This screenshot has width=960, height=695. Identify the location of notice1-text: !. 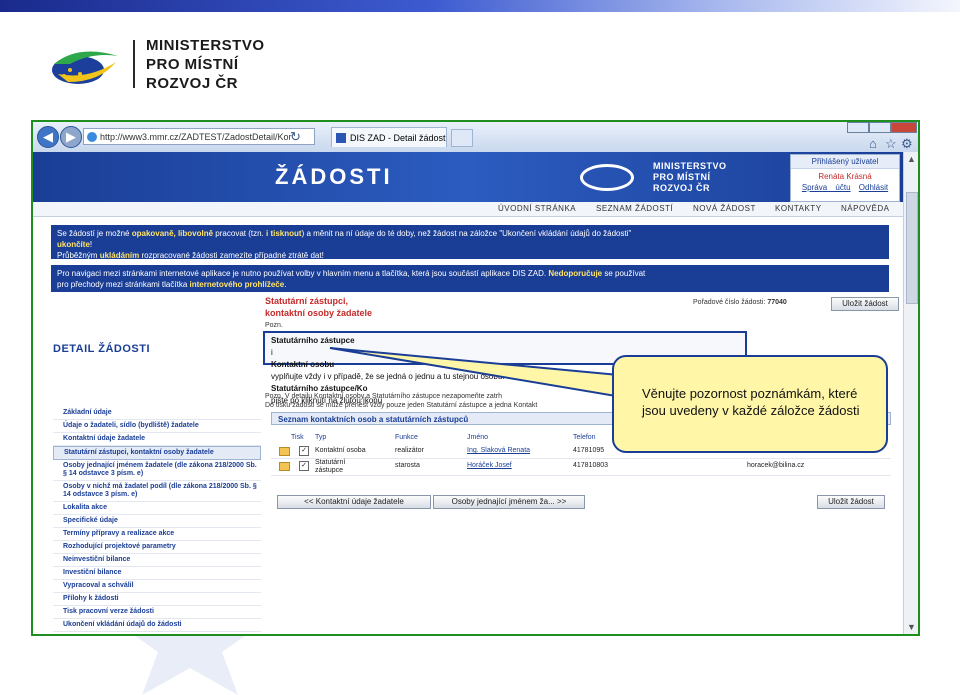
(91, 244).